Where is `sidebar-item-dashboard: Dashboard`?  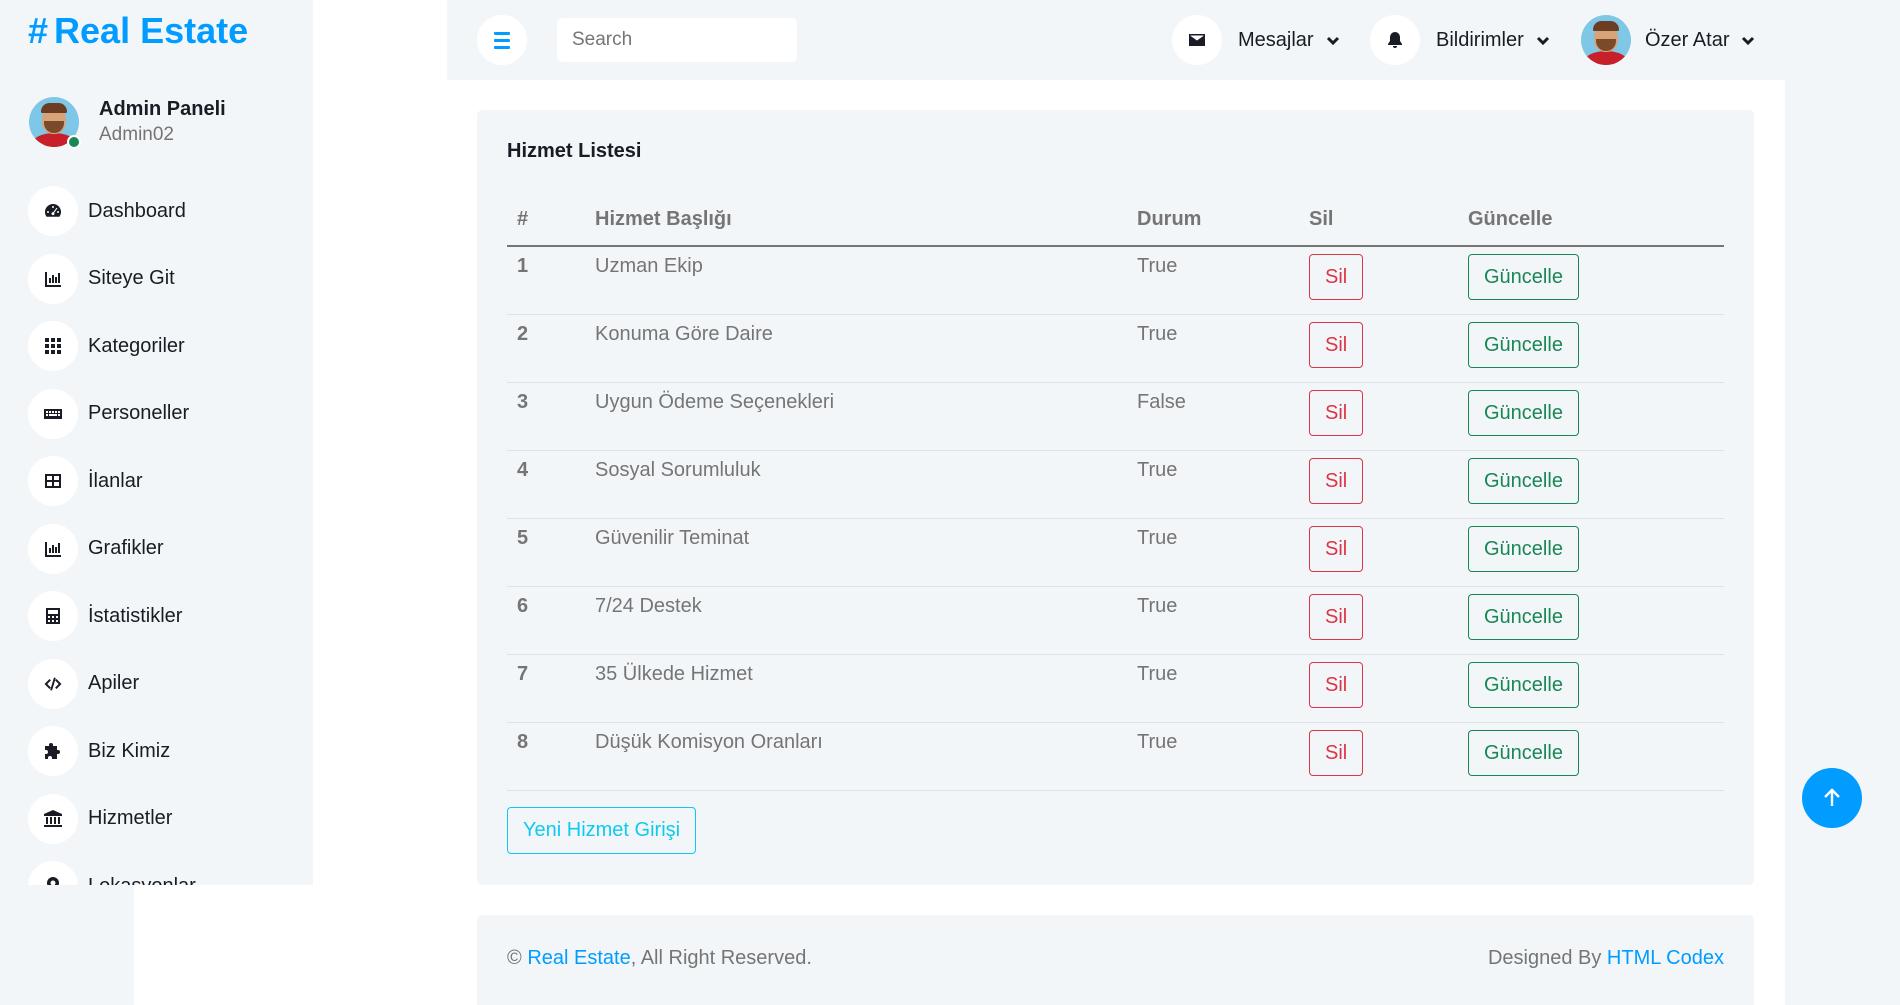
sidebar-item-dashboard: Dashboard is located at coordinates (112, 211).